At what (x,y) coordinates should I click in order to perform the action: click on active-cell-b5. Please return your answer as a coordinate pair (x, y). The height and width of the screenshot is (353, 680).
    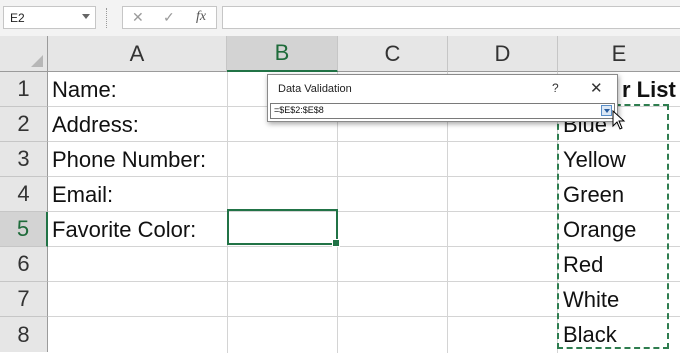
    Looking at the image, I should click on (283, 228).